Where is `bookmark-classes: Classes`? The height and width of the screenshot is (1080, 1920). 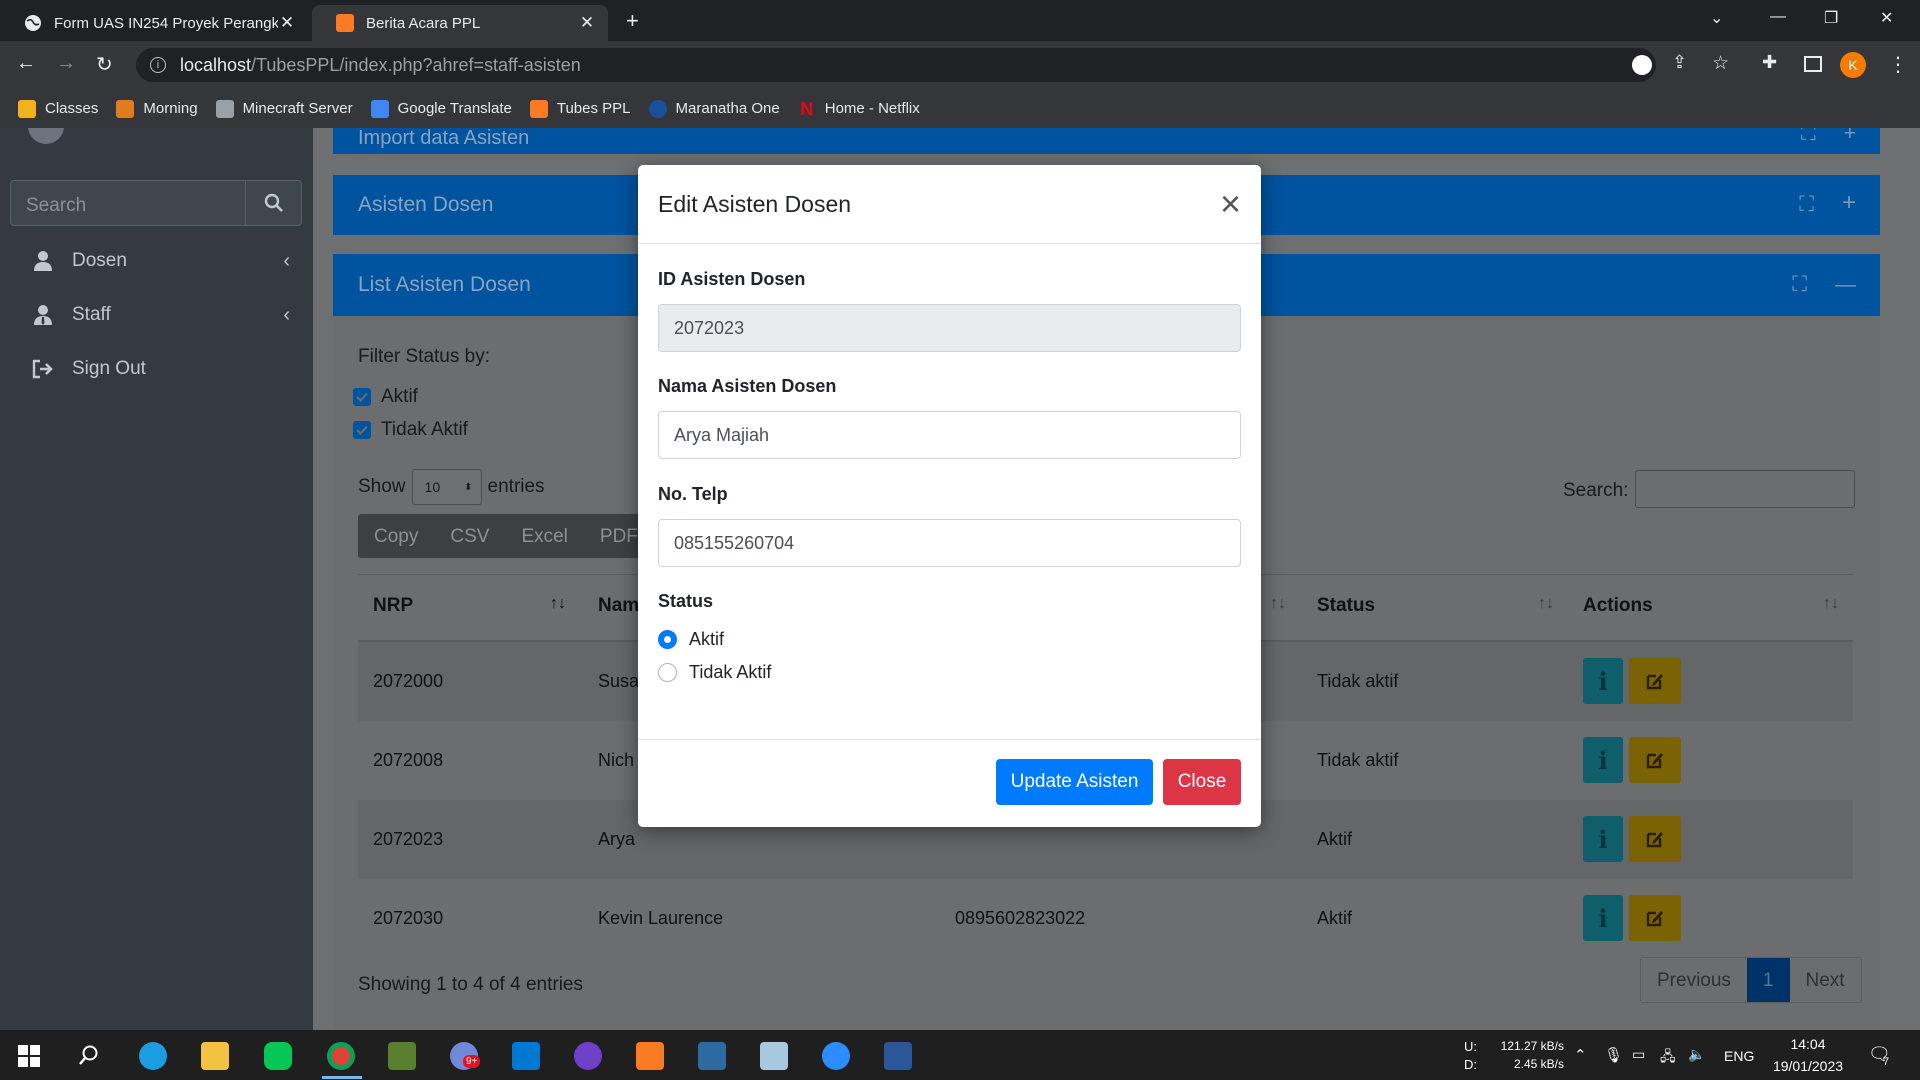
bookmark-classes: Classes is located at coordinates (58, 108).